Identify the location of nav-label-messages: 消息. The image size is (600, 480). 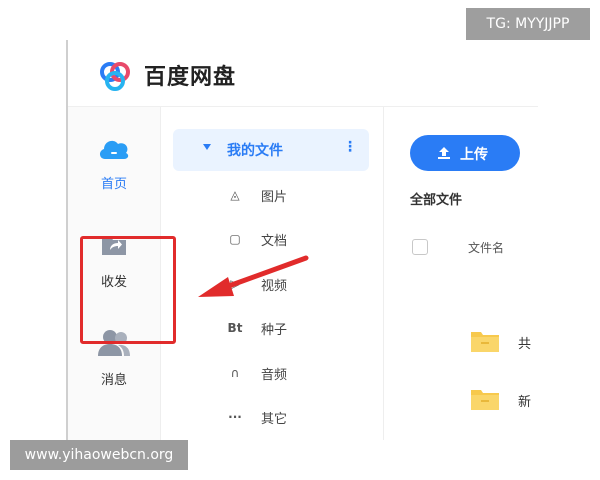
(113, 380).